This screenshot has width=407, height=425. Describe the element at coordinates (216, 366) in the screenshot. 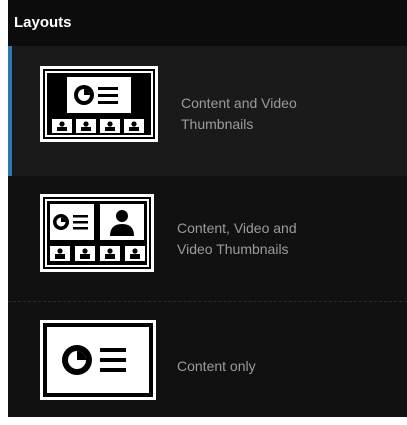

I see `layout-label: Content only` at that location.